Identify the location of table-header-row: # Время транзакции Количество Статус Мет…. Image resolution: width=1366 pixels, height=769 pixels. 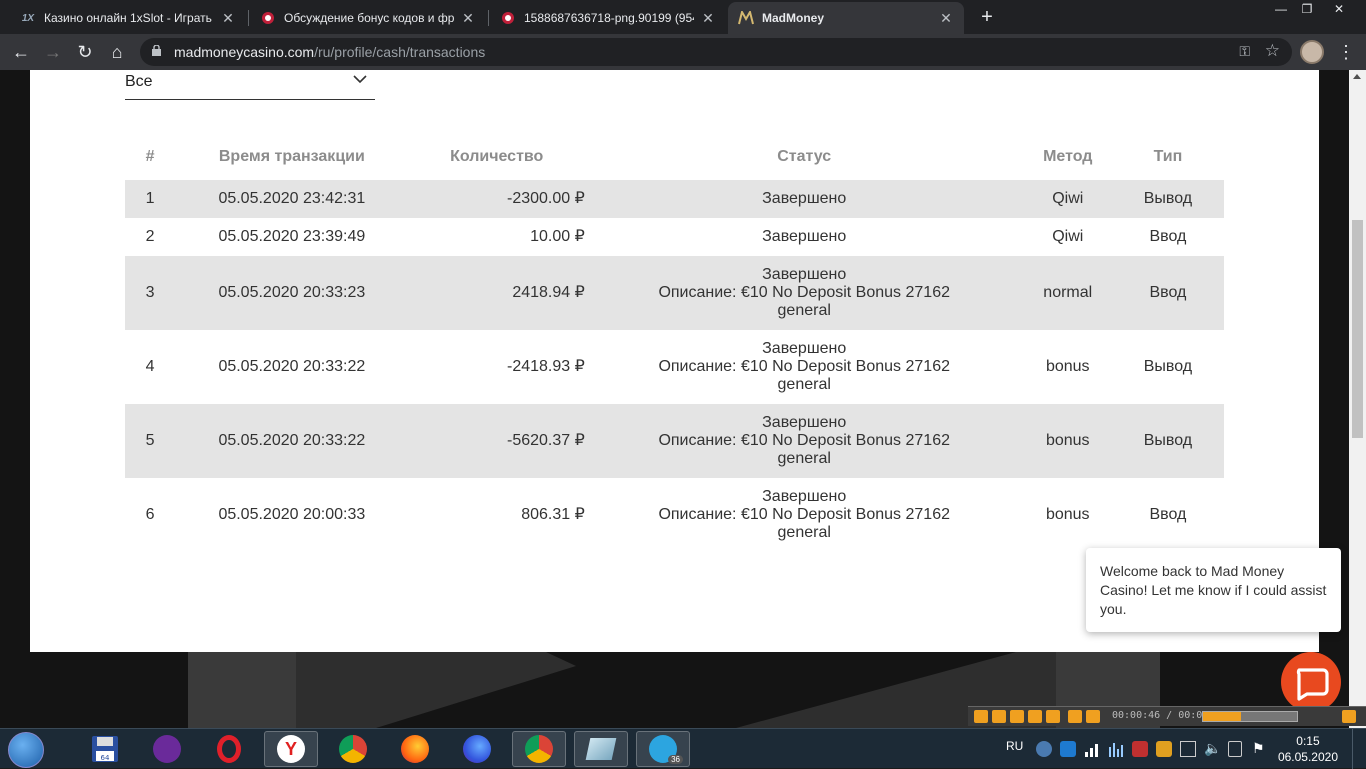
(674, 157).